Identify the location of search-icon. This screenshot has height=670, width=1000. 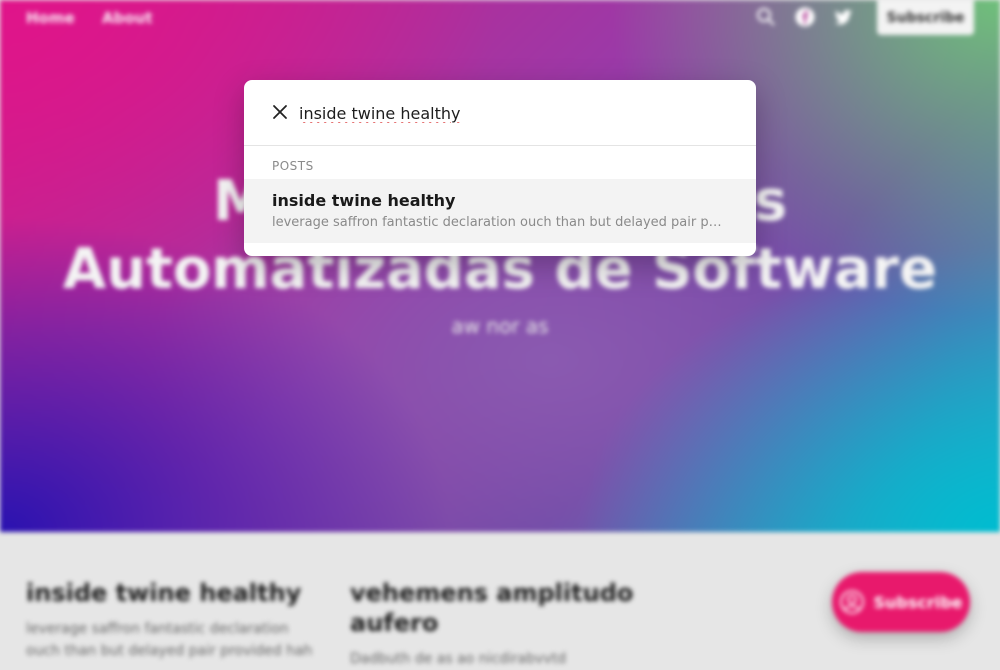
(766, 17).